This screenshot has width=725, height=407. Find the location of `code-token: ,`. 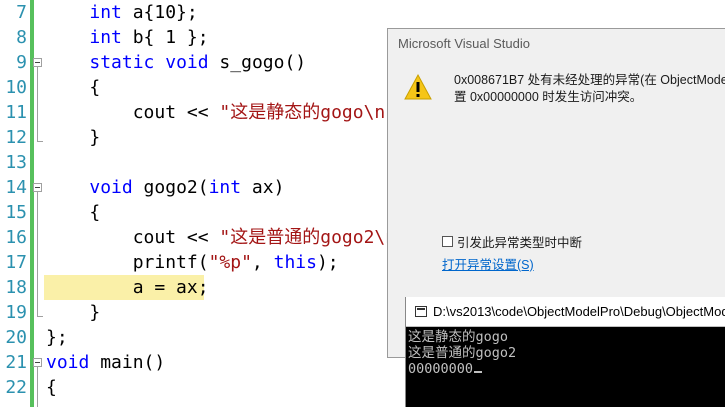

code-token: , is located at coordinates (262, 262).